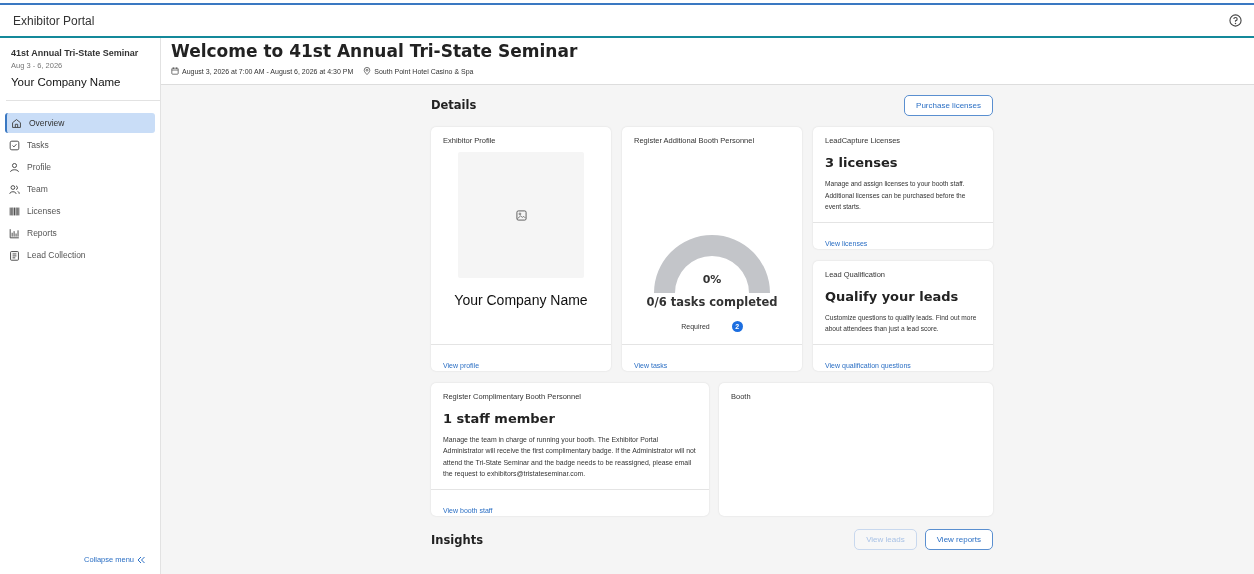 Image resolution: width=1254 pixels, height=574 pixels. What do you see at coordinates (375, 51) in the screenshot?
I see `page-title: Welcome to 41st Annual Tri-State Seminar` at bounding box center [375, 51].